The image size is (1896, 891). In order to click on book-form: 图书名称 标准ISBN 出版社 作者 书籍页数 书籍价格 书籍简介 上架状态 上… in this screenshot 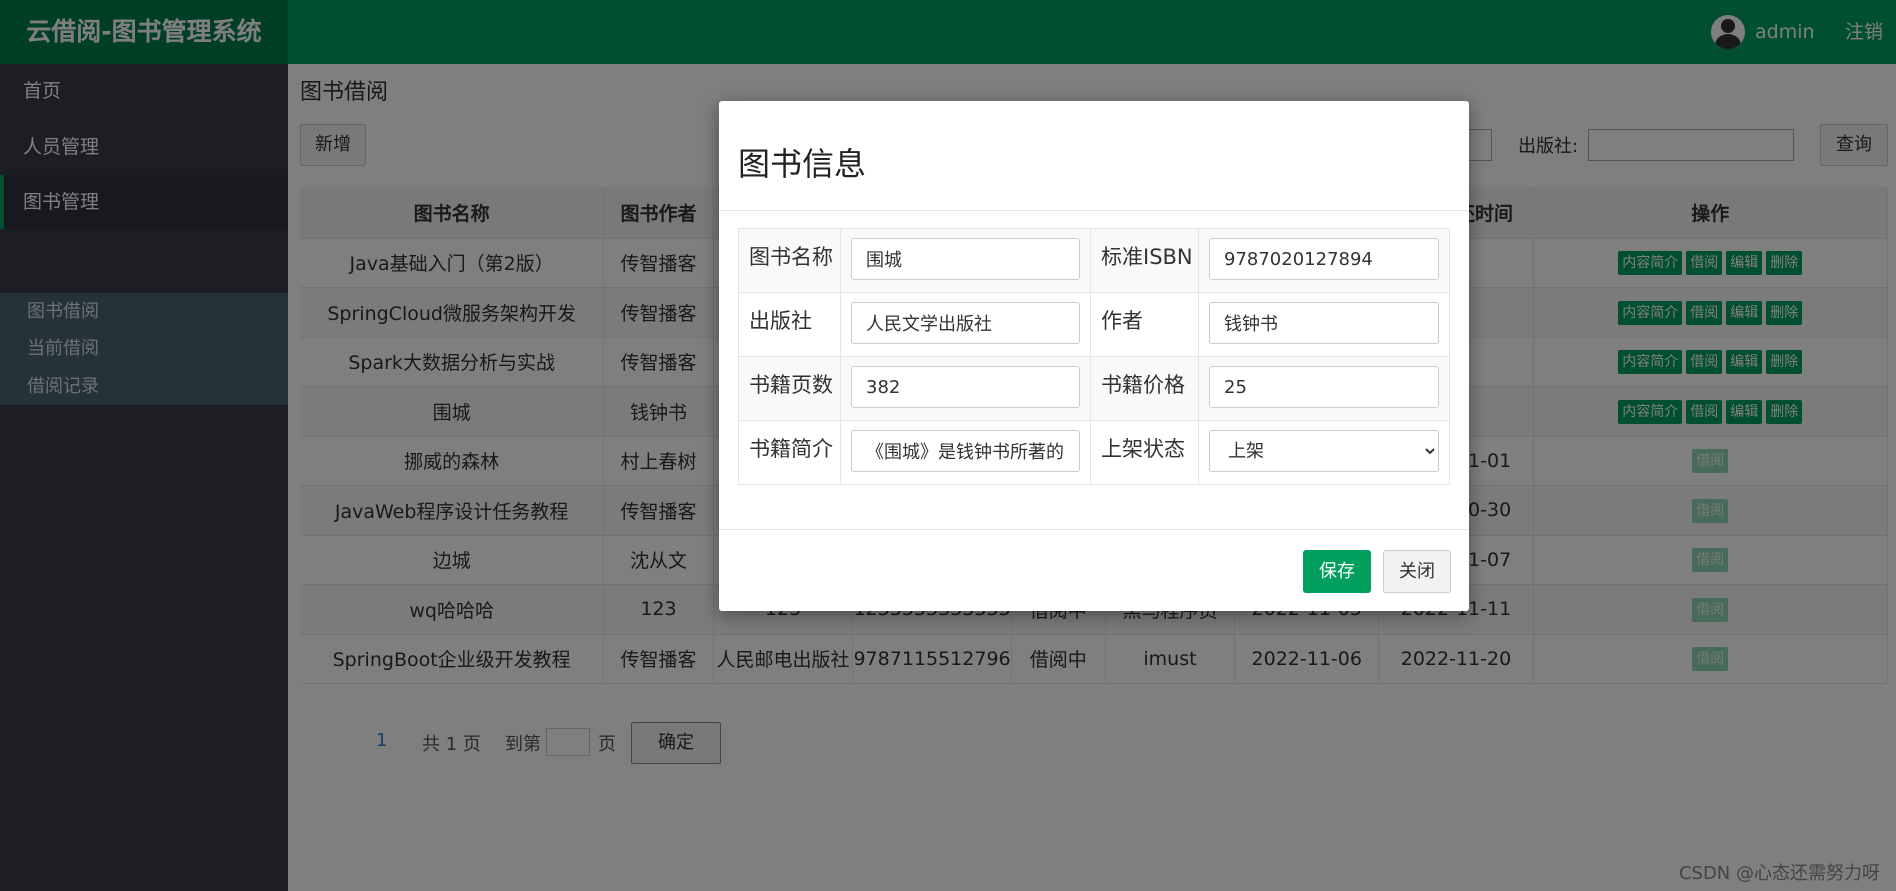, I will do `click(1094, 356)`.